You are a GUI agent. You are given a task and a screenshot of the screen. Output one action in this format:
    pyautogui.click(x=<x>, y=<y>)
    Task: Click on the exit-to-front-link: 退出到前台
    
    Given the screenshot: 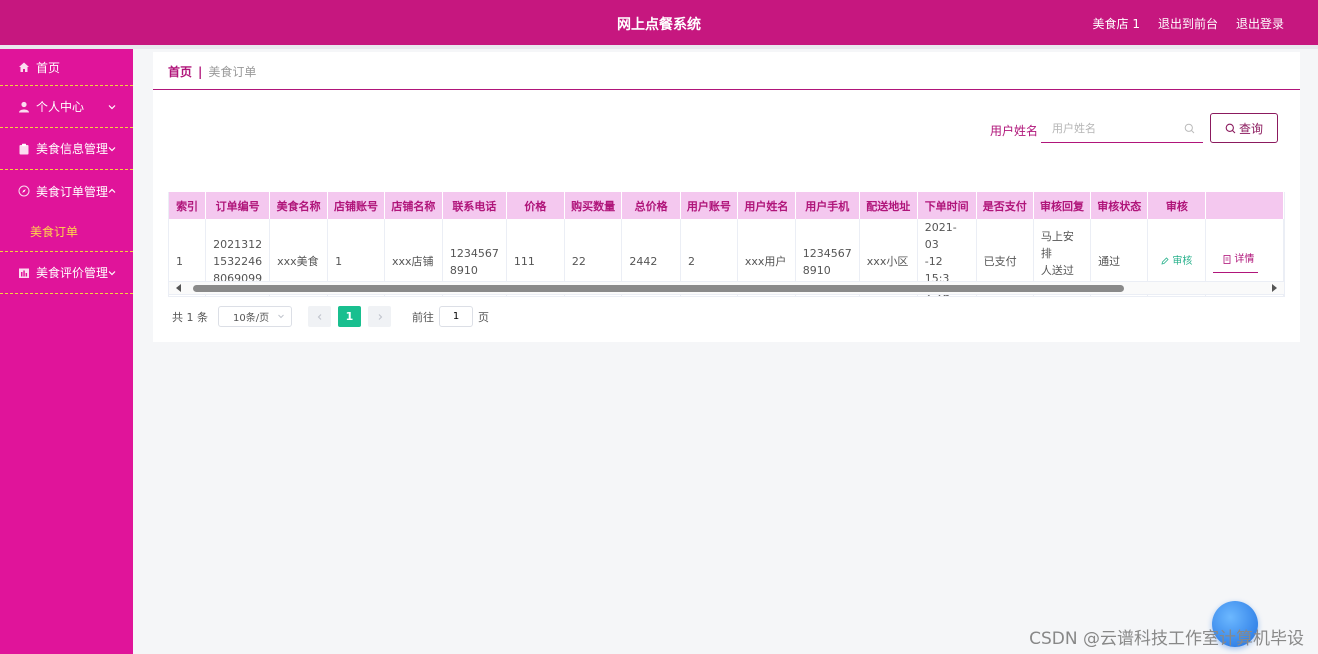 What is the action you would take?
    pyautogui.click(x=1188, y=23)
    